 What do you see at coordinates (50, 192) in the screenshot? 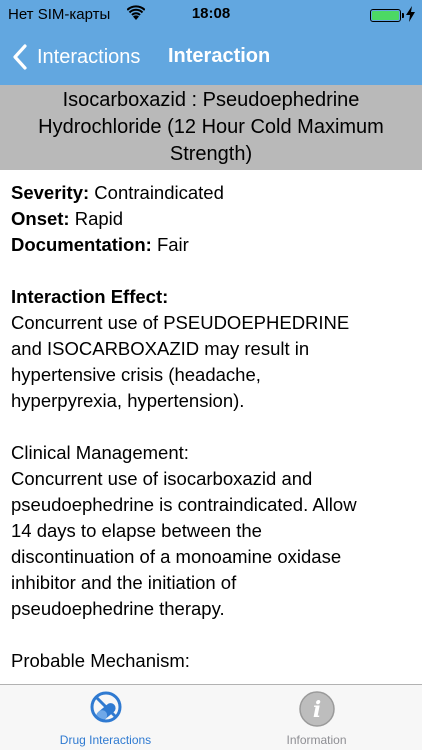
I see `severity-label: Severity:` at bounding box center [50, 192].